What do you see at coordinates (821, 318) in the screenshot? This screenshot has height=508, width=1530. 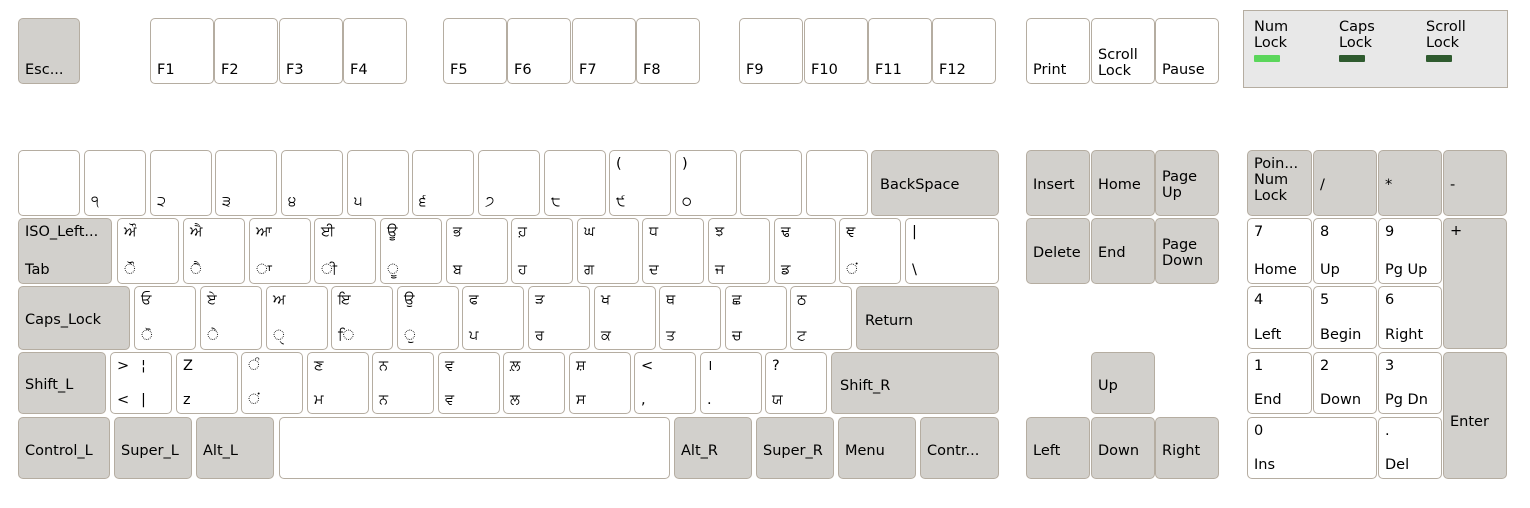 I see `key-apostrophe: ਠਟ` at bounding box center [821, 318].